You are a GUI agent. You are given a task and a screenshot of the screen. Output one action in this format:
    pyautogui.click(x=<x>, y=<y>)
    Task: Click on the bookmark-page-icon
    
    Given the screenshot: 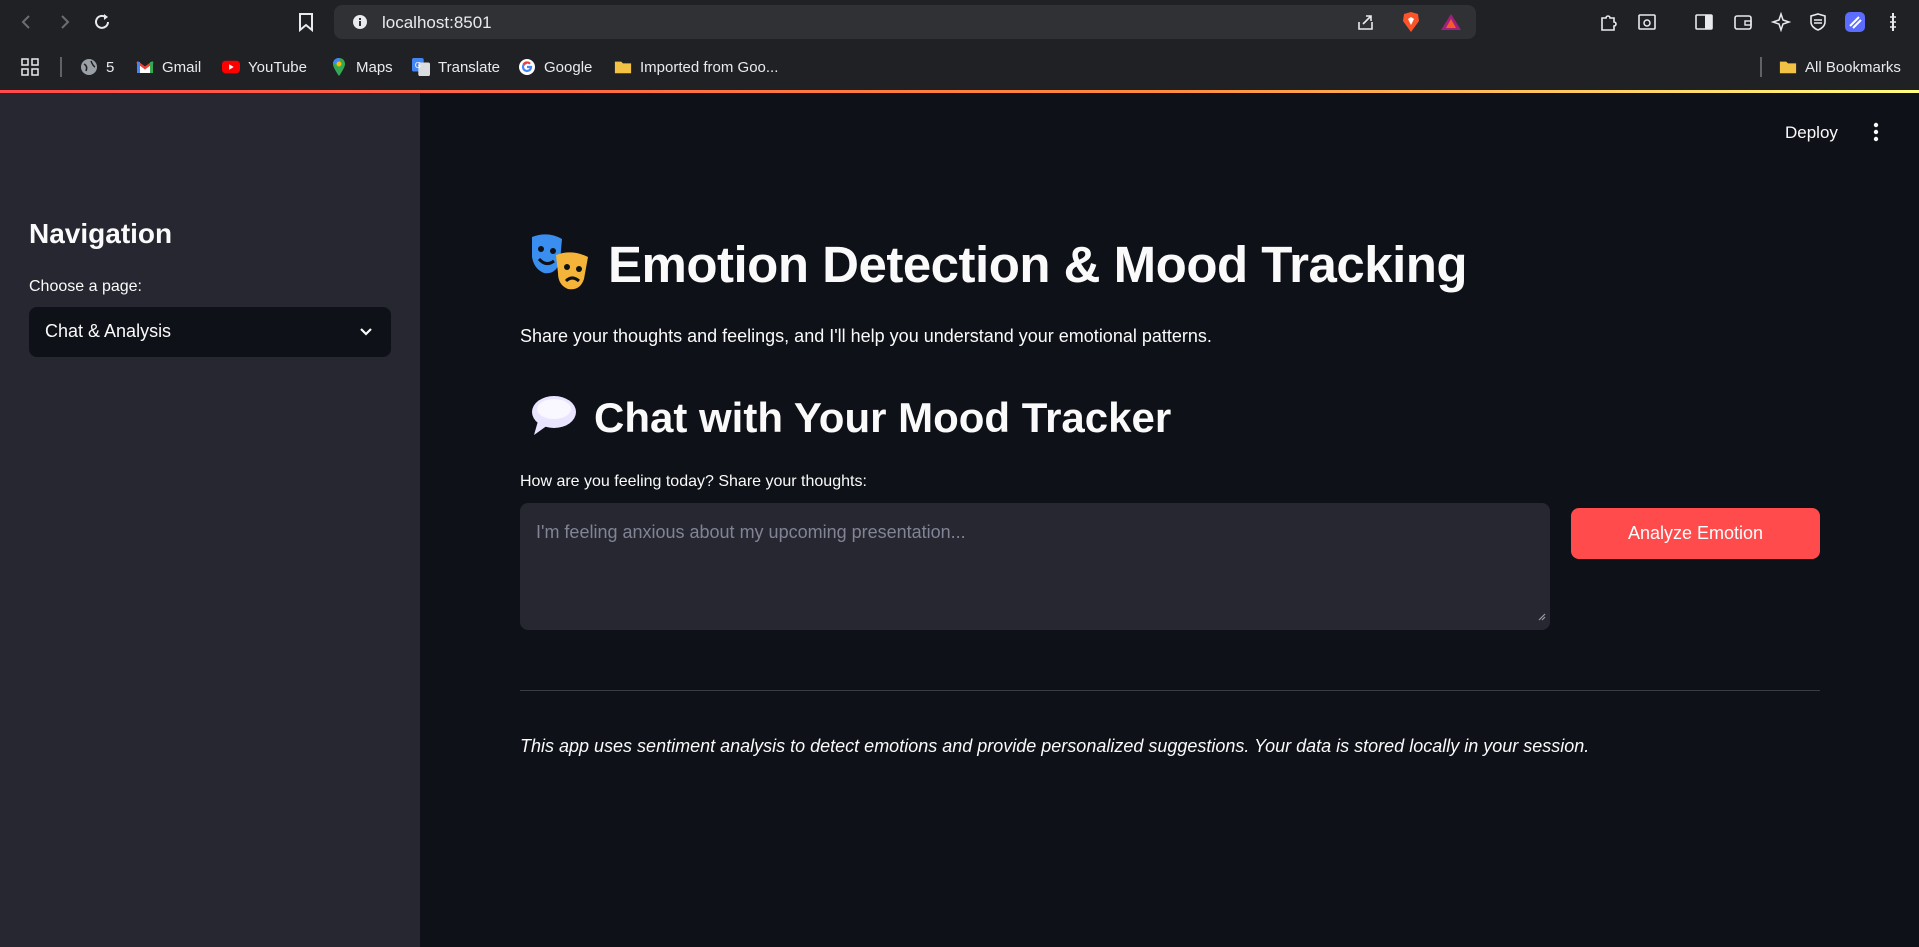 What is the action you would take?
    pyautogui.click(x=306, y=22)
    